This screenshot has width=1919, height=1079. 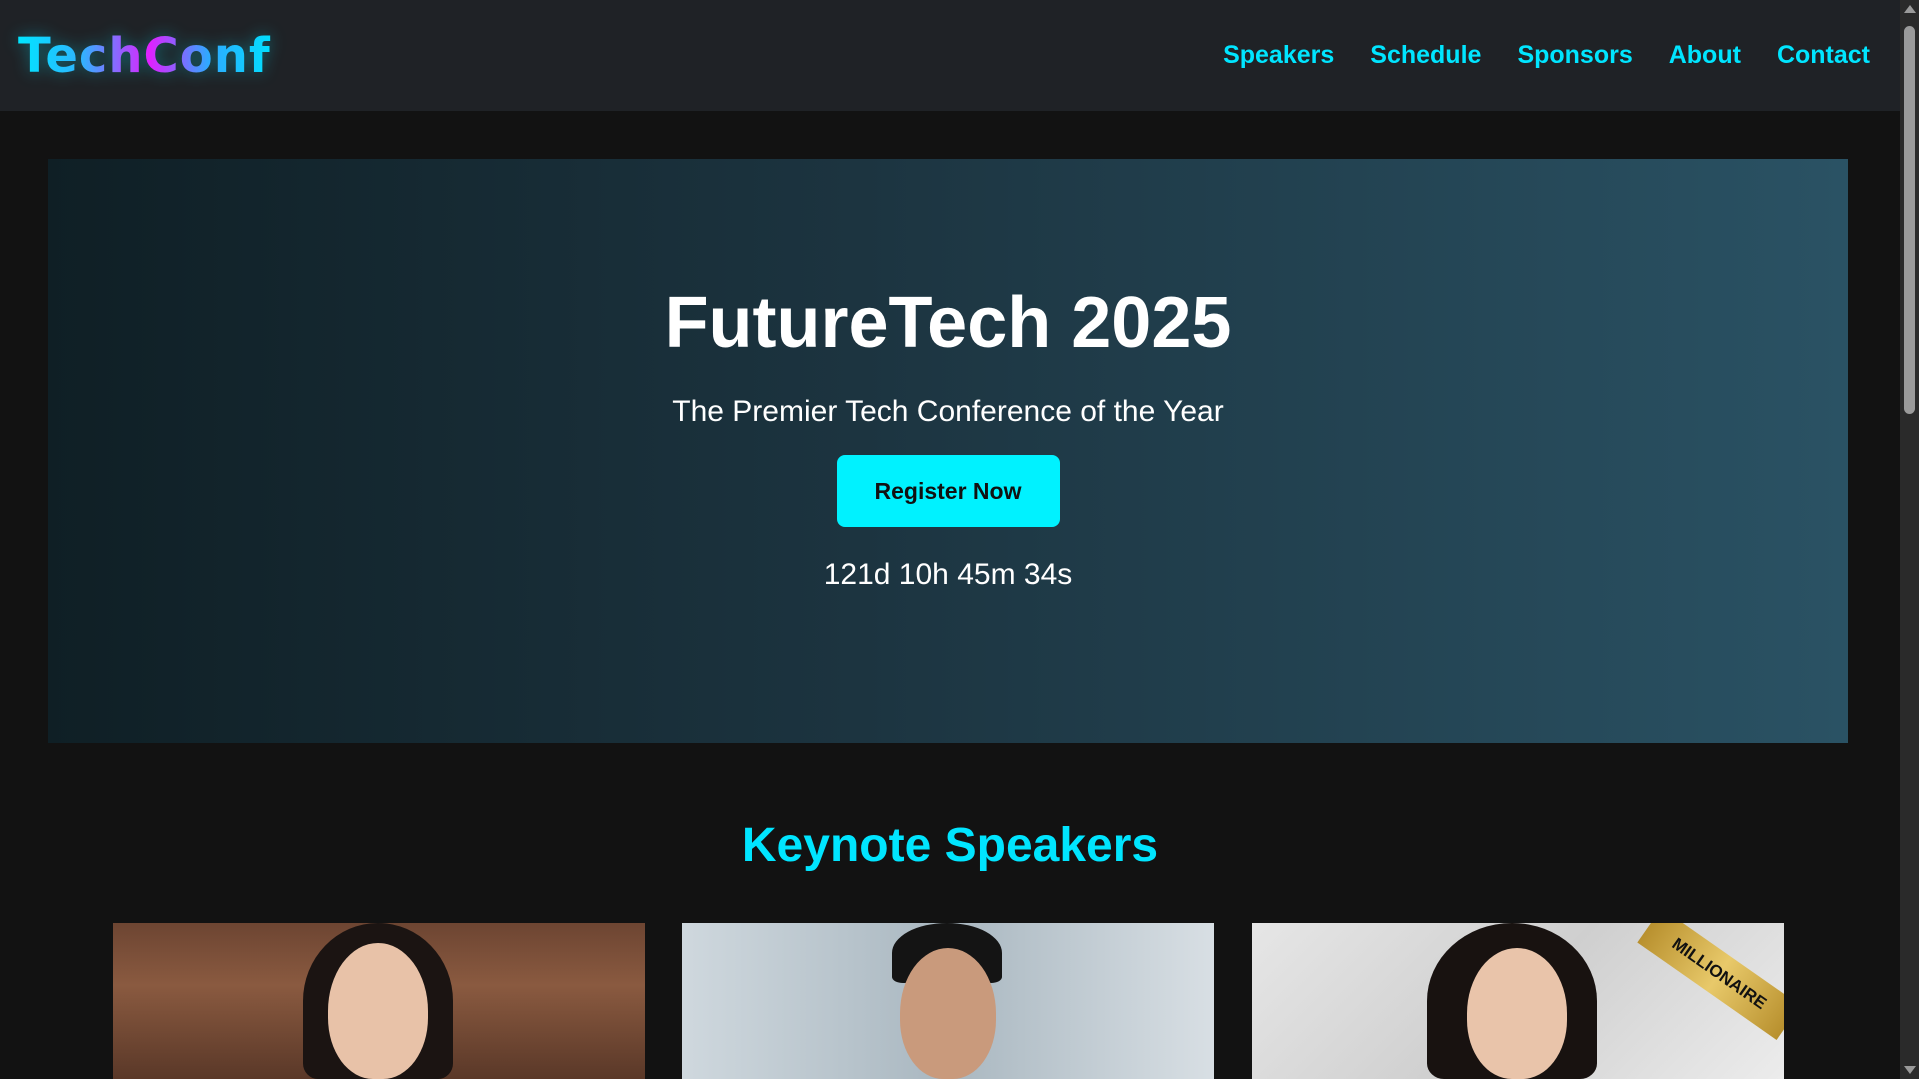 What do you see at coordinates (950, 845) in the screenshot?
I see `speakers-section-title: Keynote Speakers` at bounding box center [950, 845].